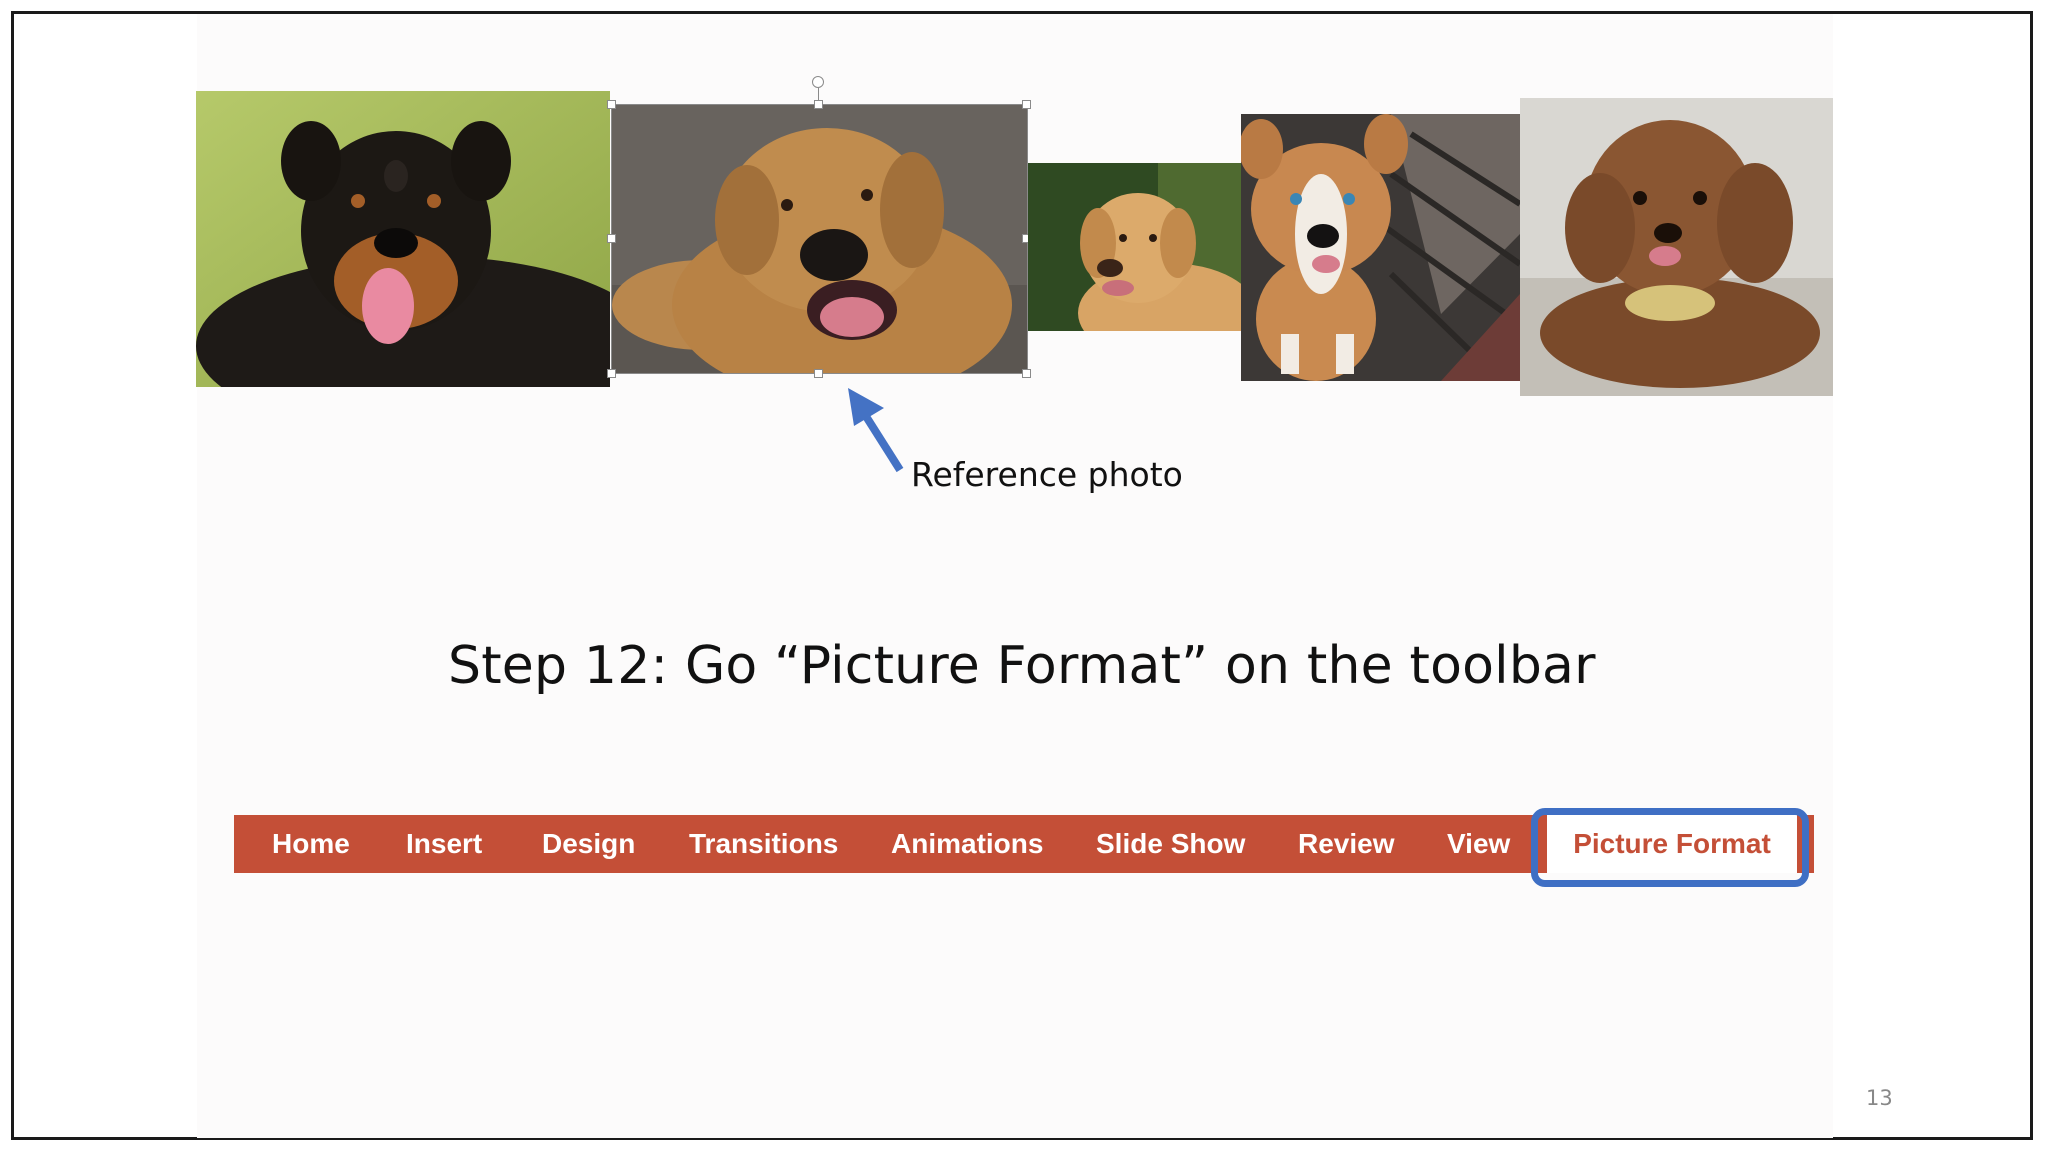 The width and height of the screenshot is (2048, 1152). What do you see at coordinates (1478, 844) in the screenshot?
I see `tab-view: View` at bounding box center [1478, 844].